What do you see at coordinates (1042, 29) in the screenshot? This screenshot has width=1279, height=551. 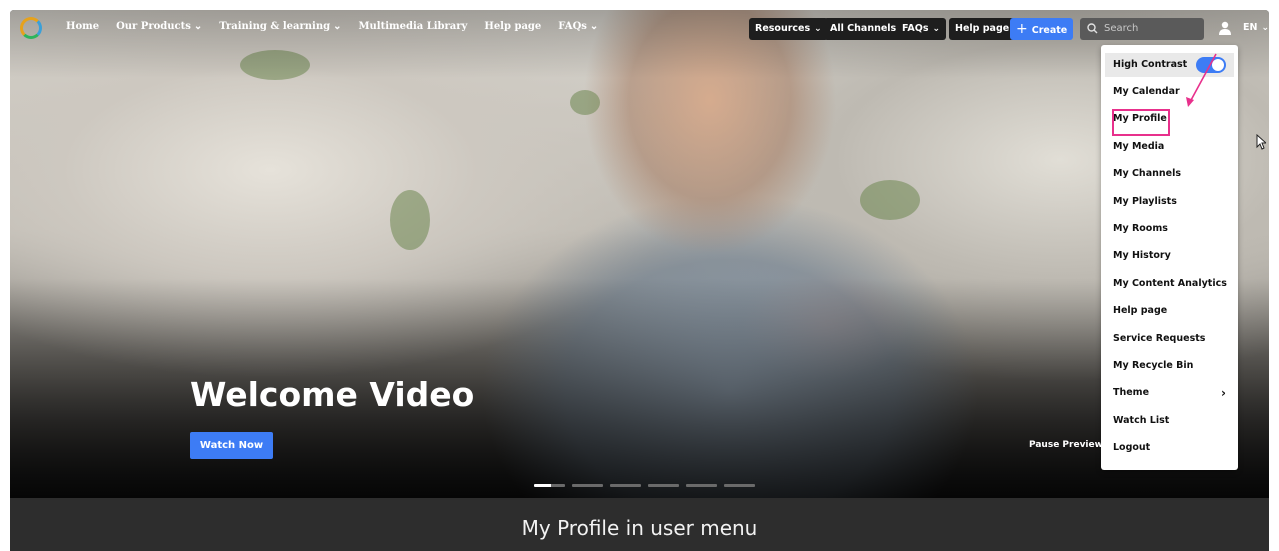 I see `create-button: + Create` at bounding box center [1042, 29].